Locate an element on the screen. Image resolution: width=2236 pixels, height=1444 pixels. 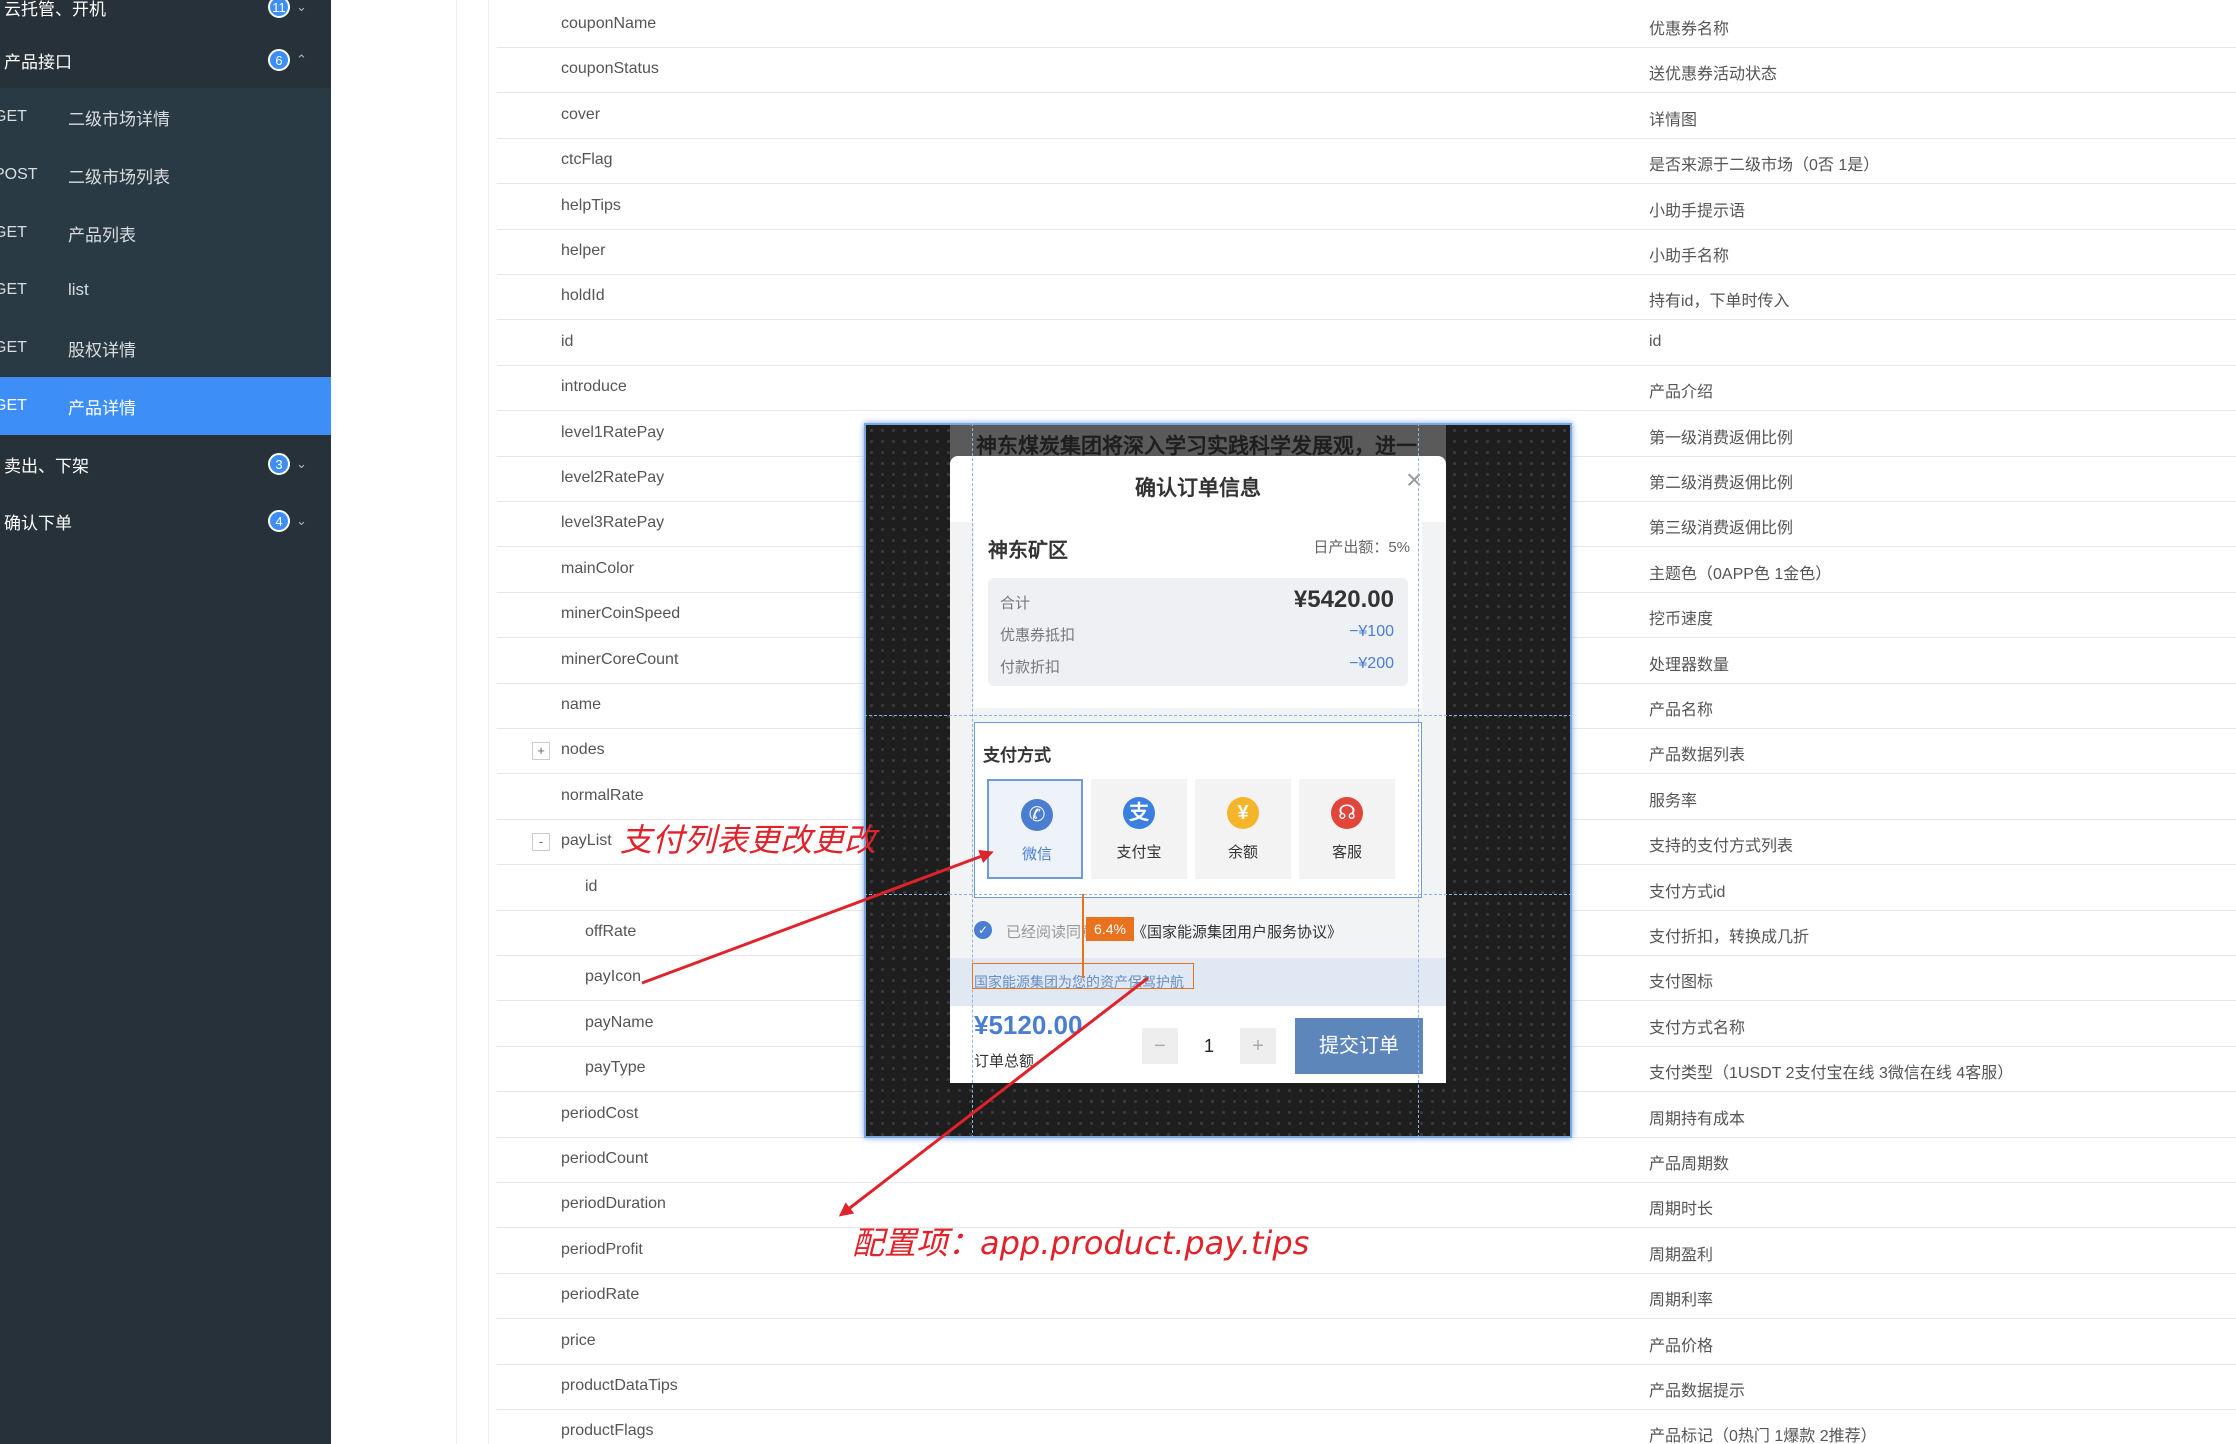
sidebar-group: 确认下单 4 ⌄ is located at coordinates (165, 521).